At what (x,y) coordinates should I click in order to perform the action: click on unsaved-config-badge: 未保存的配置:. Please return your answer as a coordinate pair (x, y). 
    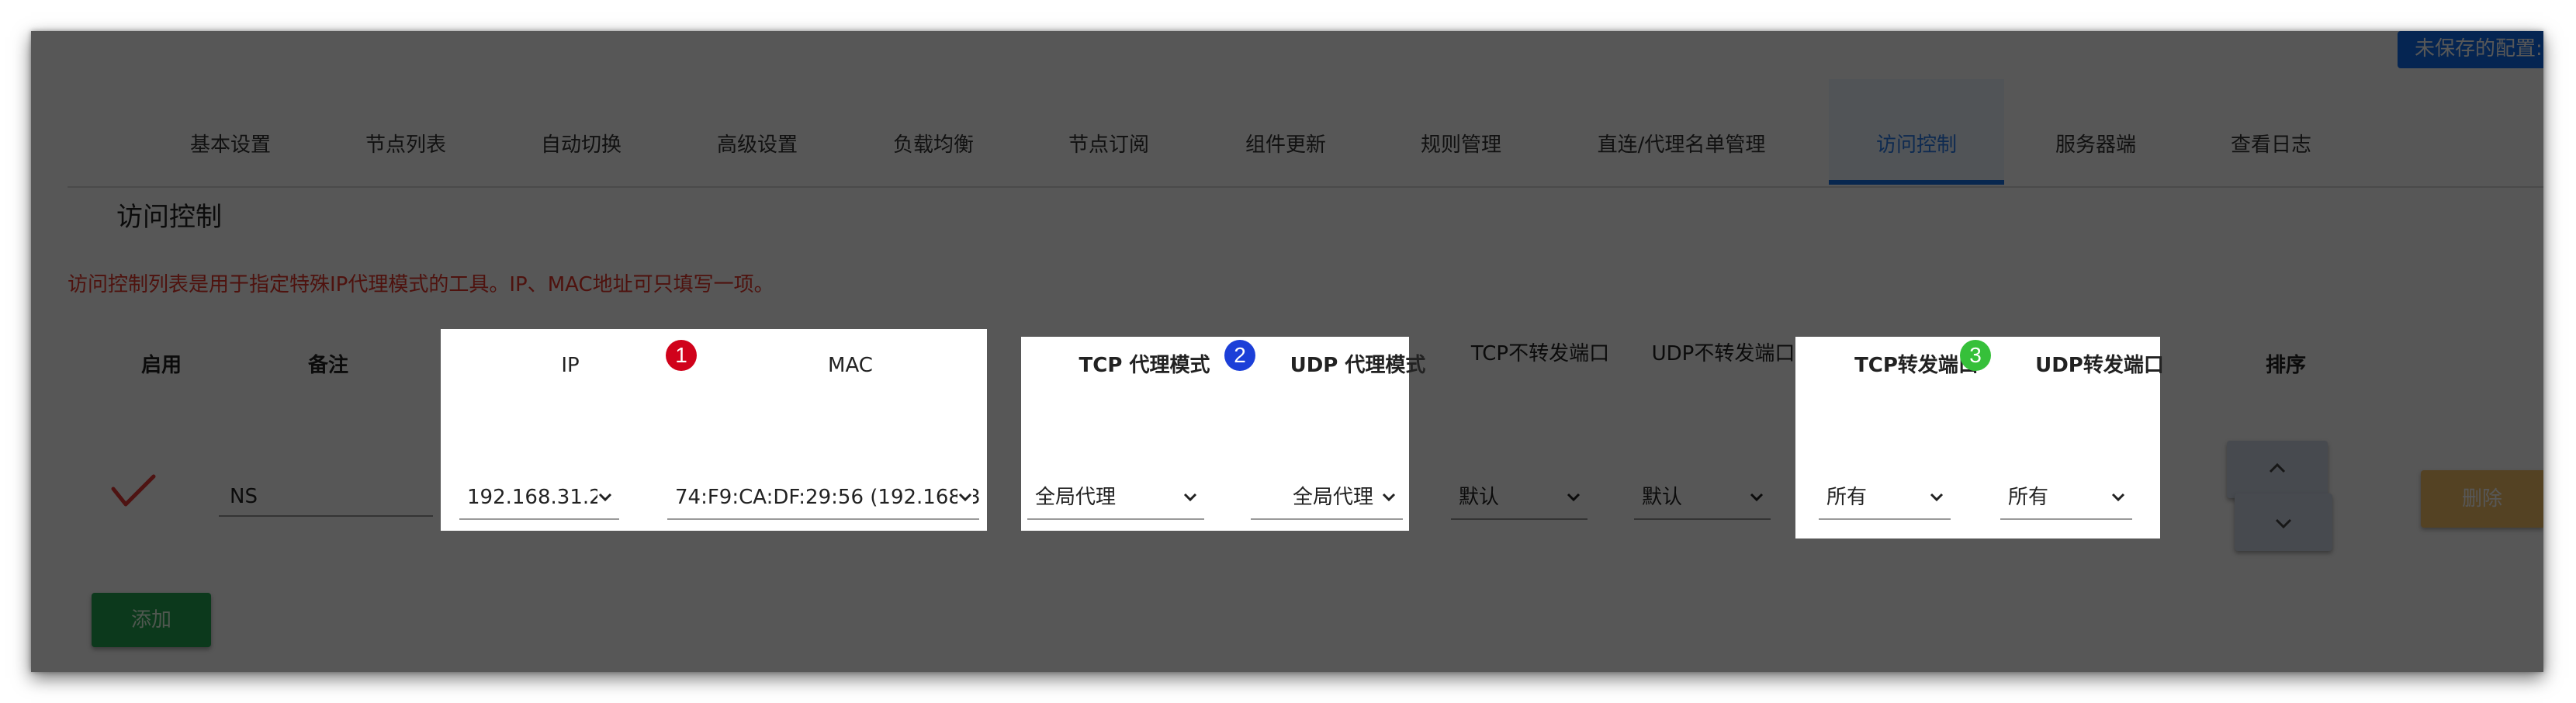
    Looking at the image, I should click on (2470, 49).